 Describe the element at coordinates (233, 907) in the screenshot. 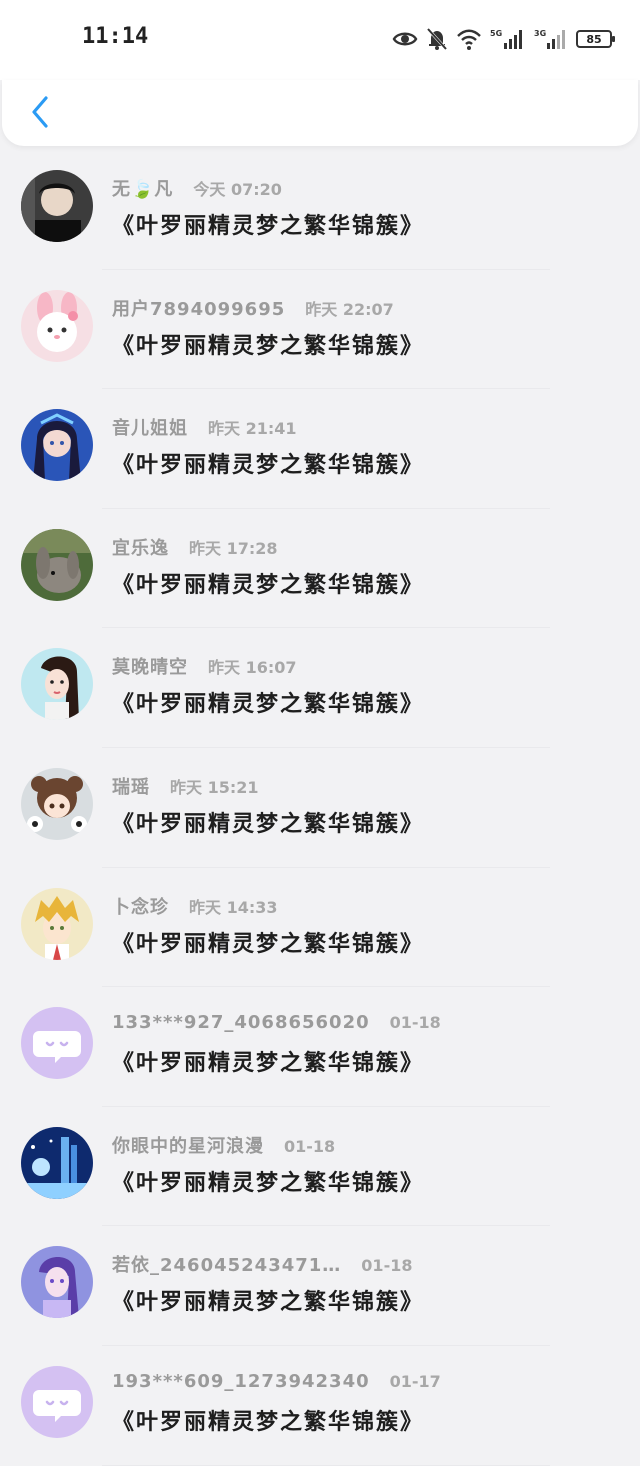

I see `timestamp: 昨天 14:33` at that location.